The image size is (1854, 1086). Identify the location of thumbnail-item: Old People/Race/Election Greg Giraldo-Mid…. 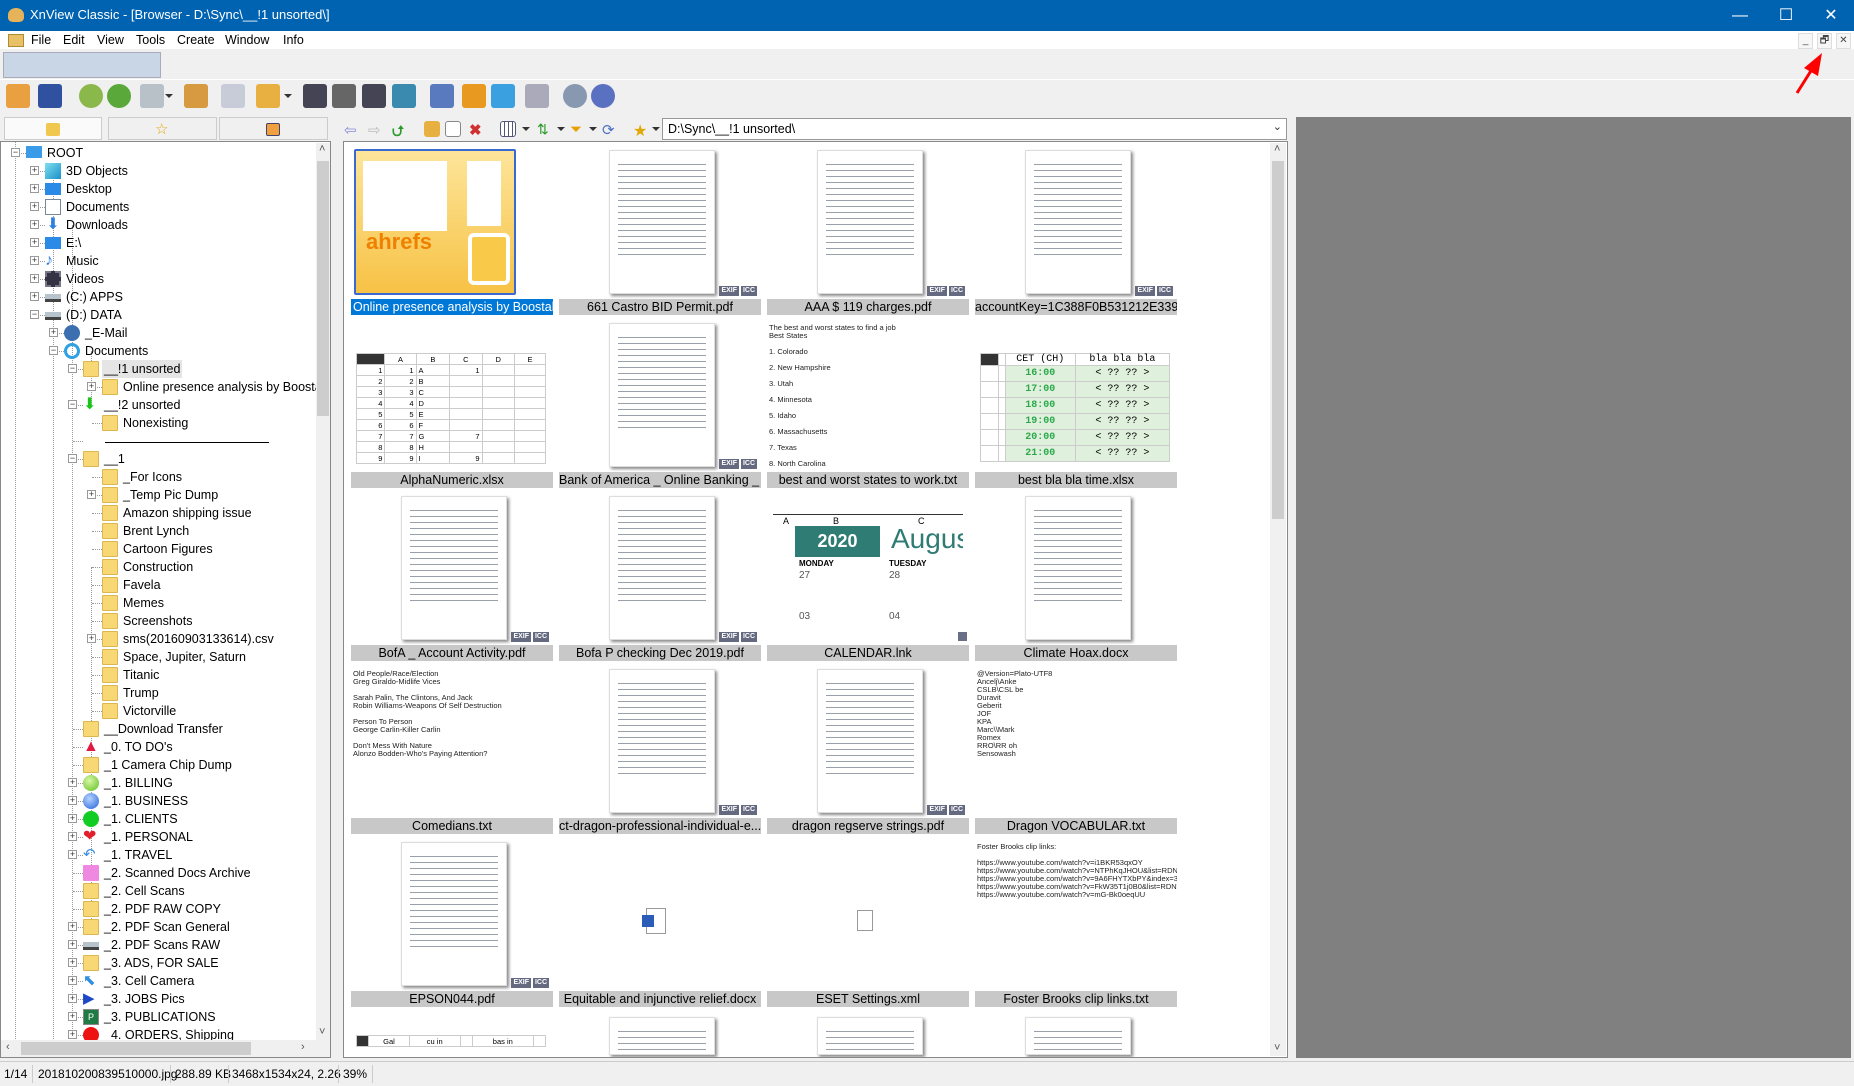
(452, 750).